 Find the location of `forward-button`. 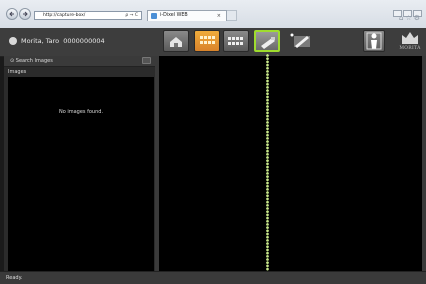

forward-button is located at coordinates (25, 14).